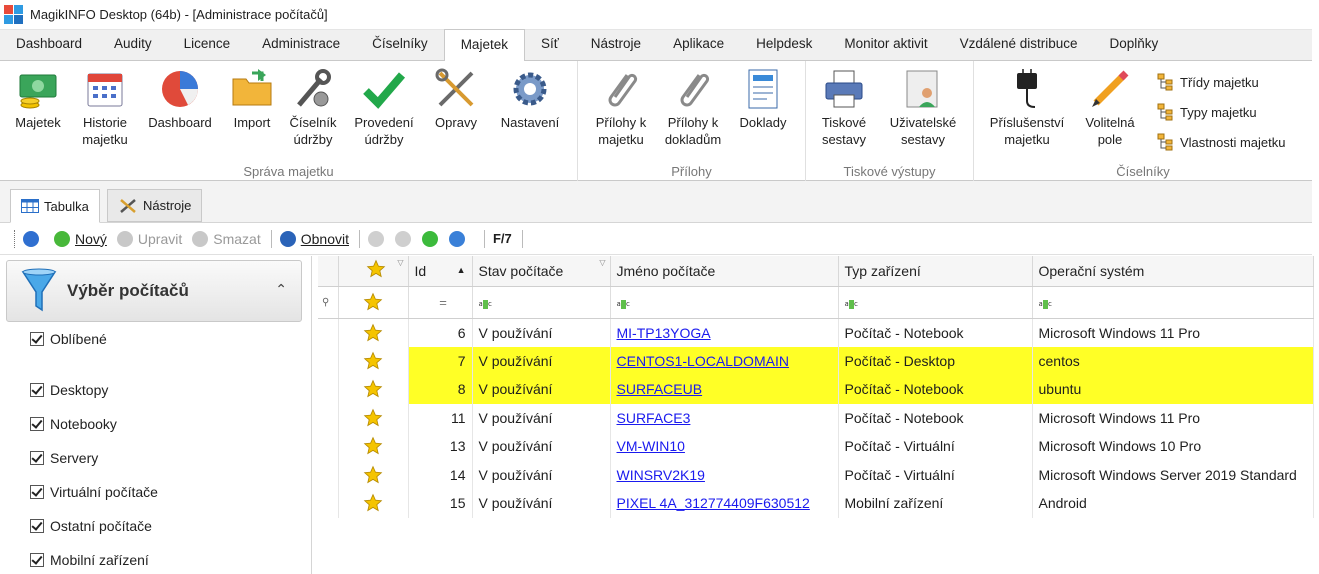  Describe the element at coordinates (1019, 44) in the screenshot. I see `menu-tab-11: Vzdálené distribuce` at that location.